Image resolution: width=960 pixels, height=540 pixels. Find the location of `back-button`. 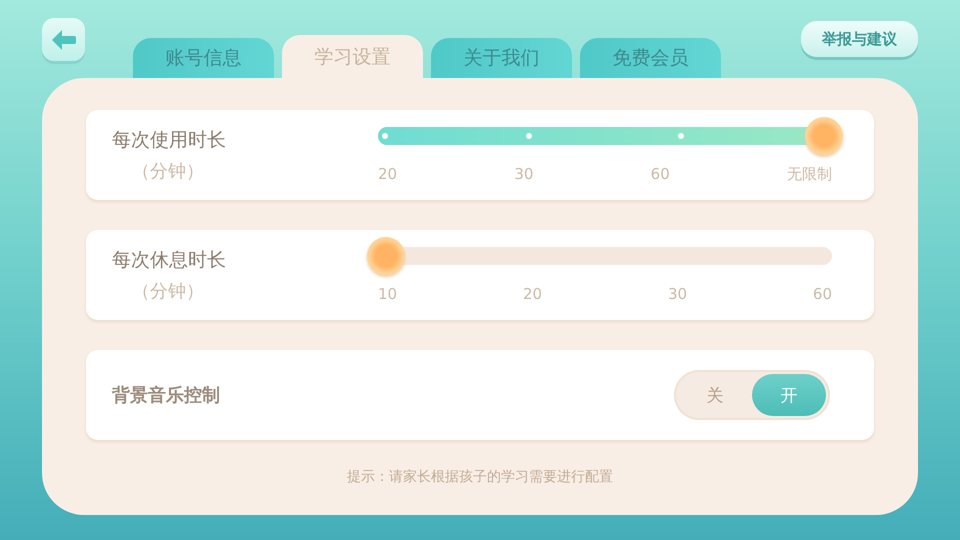

back-button is located at coordinates (63, 39).